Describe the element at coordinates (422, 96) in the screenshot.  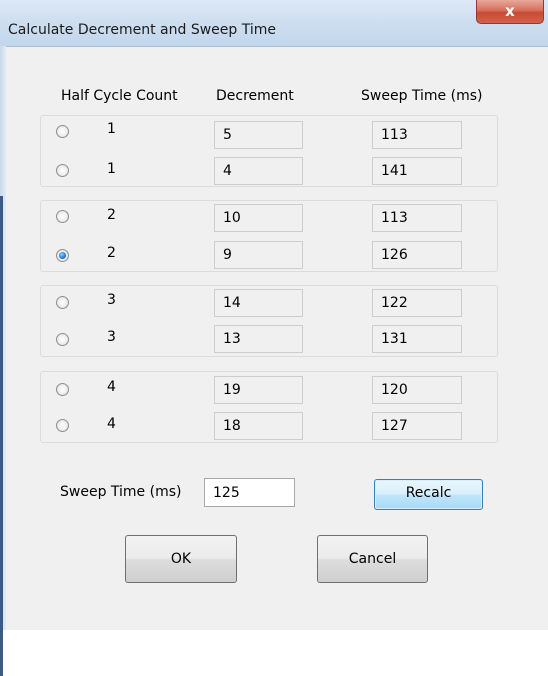
I see `header-sweep-time: Sweep Time (ms)` at that location.